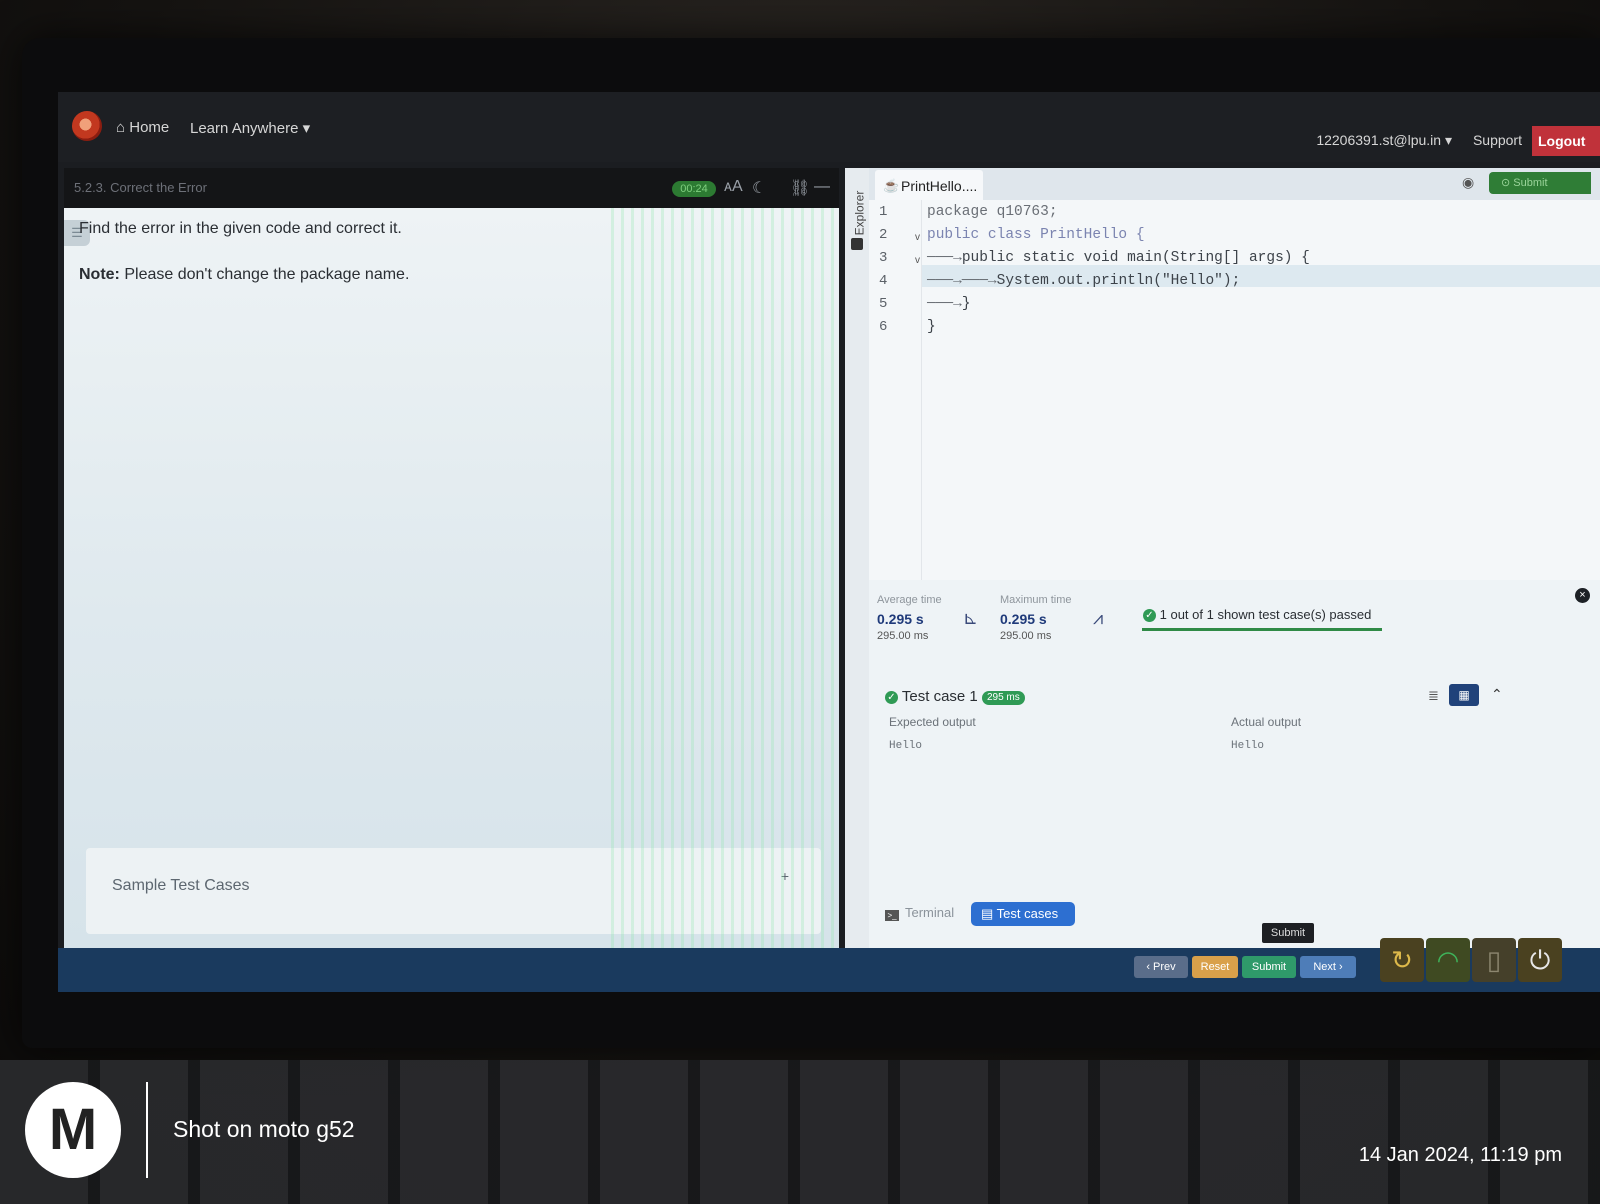 This screenshot has width=1600, height=1204. Describe the element at coordinates (1266, 722) in the screenshot. I see `actual-output-label: Actual output` at that location.